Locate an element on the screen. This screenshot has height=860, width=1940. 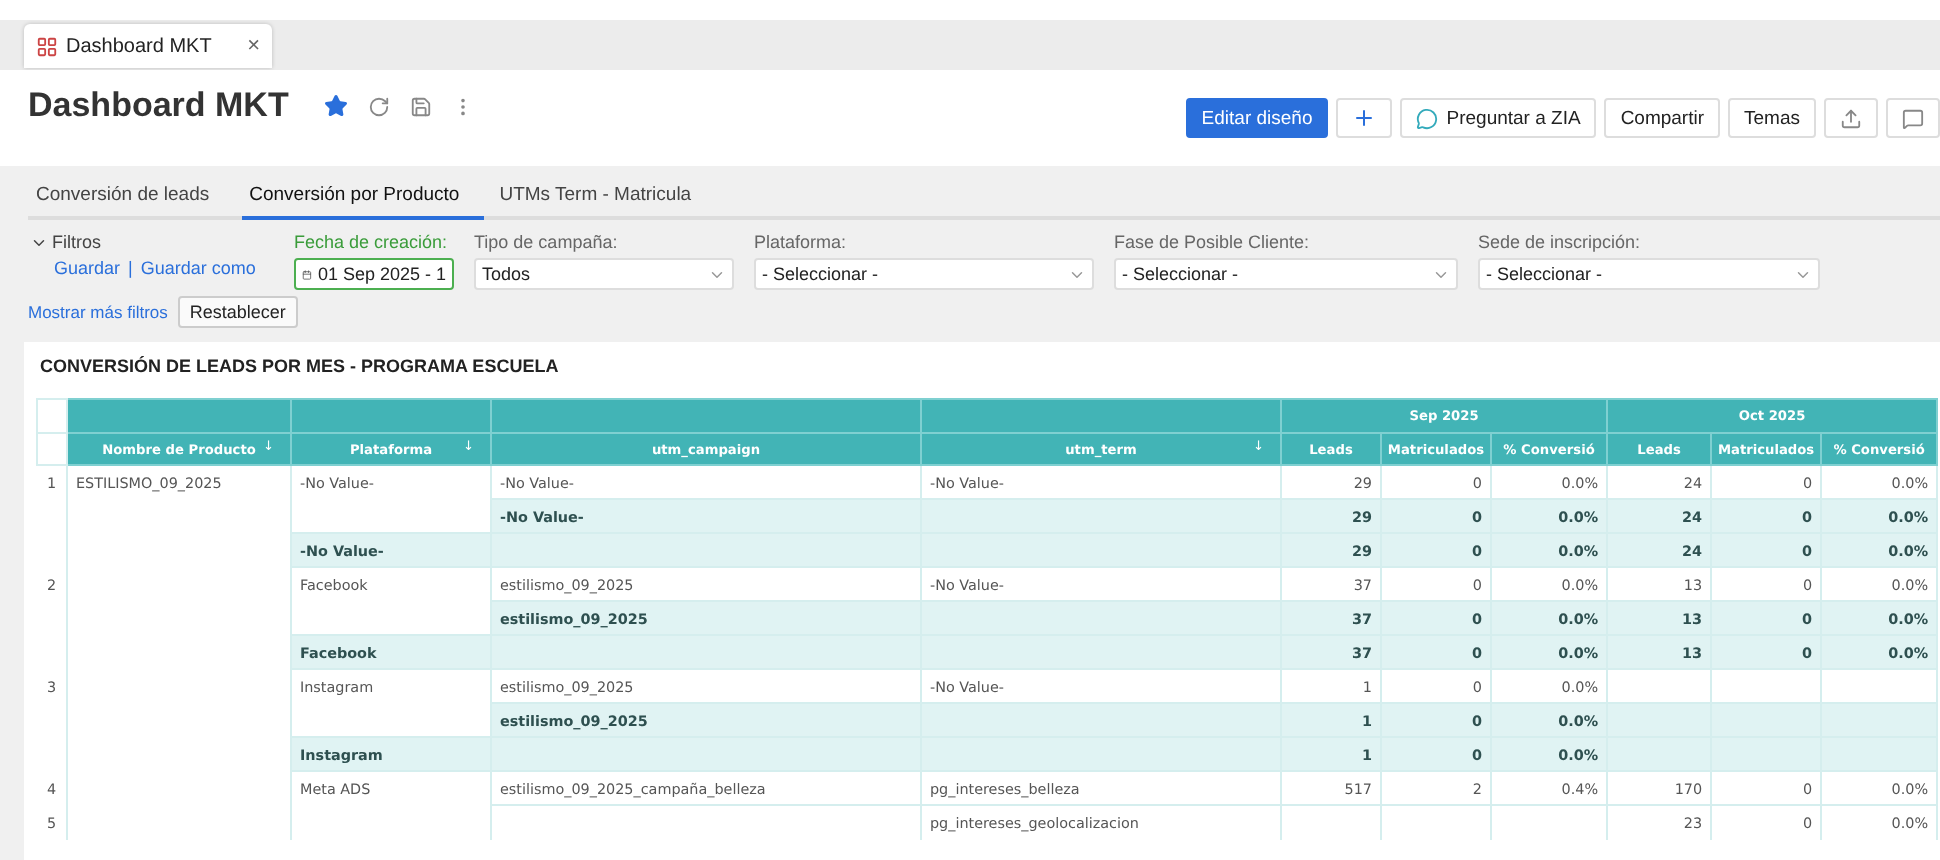
filter-label: Fecha de creación: is located at coordinates (372, 242).